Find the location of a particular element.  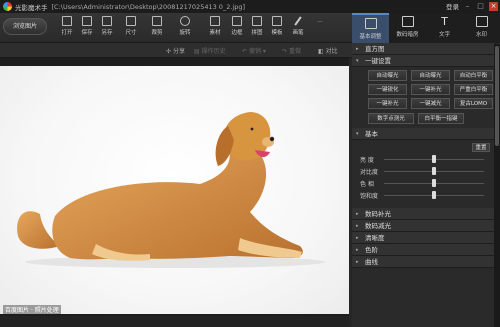

slider-row: 色 相 is located at coordinates (424, 183).